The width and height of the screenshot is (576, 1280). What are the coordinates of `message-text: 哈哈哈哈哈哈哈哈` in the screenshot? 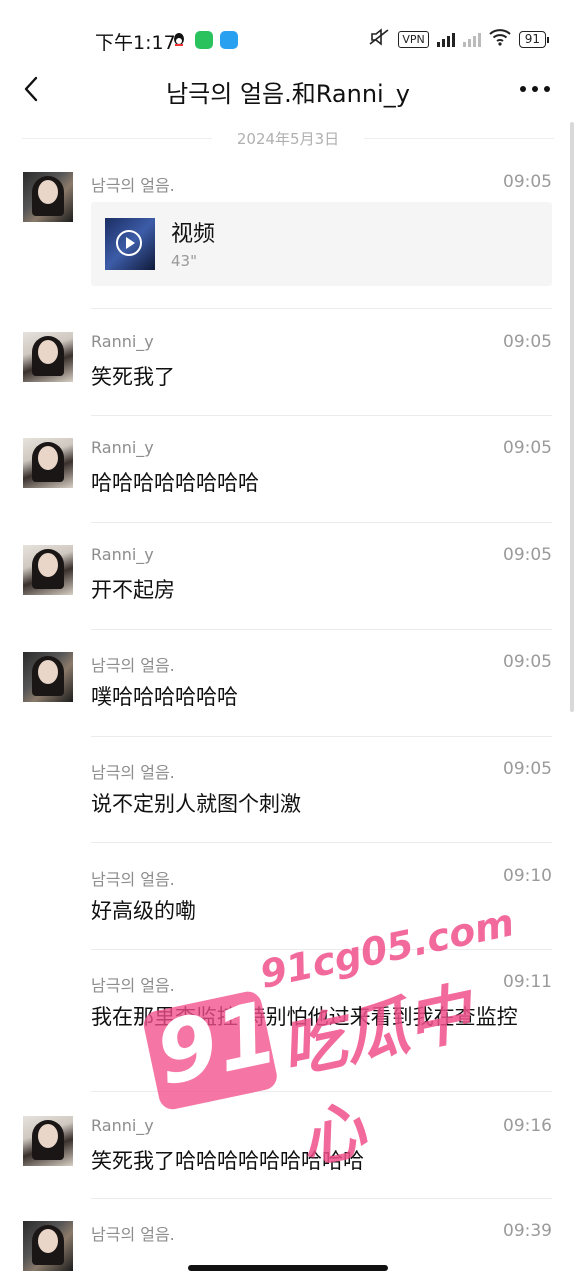 It's located at (175, 483).